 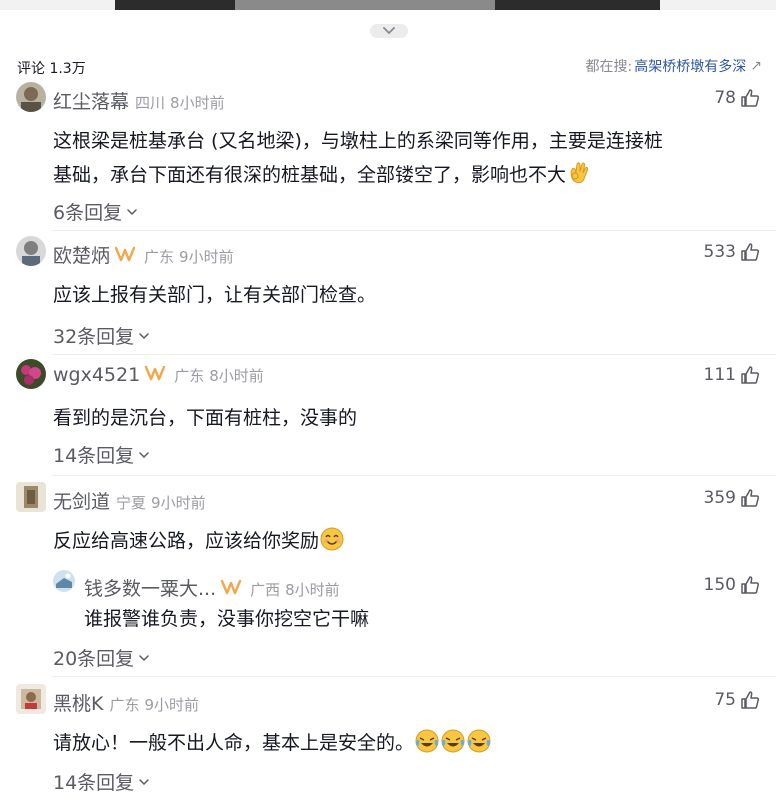 I want to click on like-button: 111, so click(x=732, y=375).